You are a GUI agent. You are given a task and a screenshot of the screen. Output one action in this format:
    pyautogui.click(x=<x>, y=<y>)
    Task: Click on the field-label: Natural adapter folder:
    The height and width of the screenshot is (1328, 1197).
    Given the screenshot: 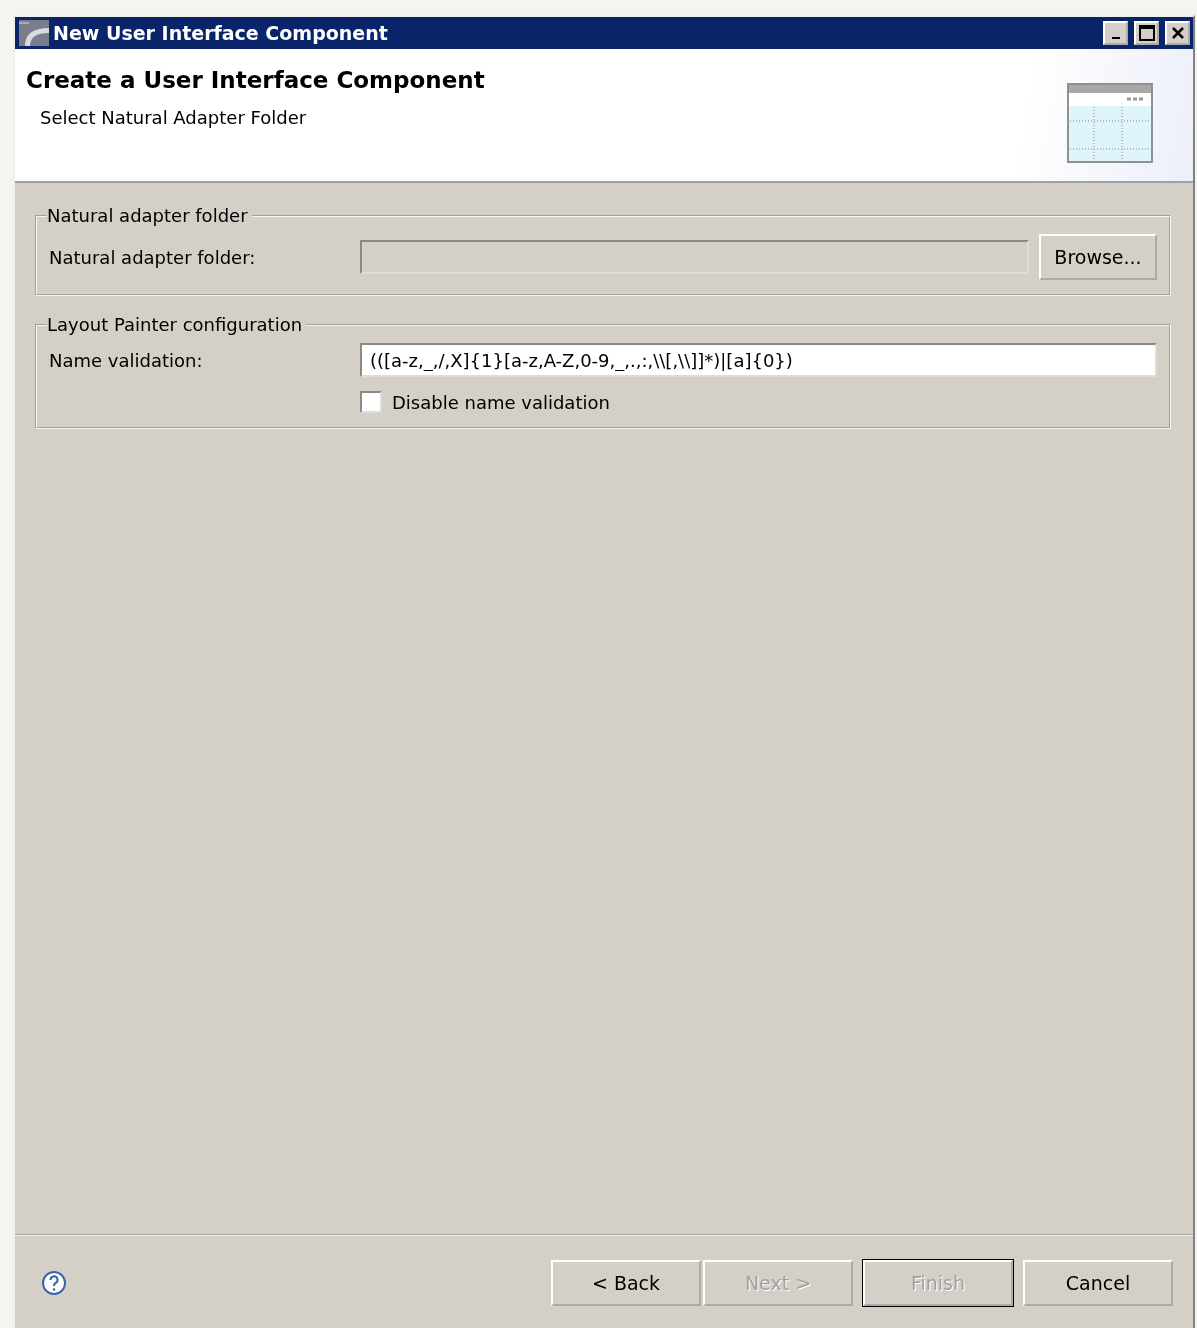 What is the action you would take?
    pyautogui.click(x=153, y=257)
    